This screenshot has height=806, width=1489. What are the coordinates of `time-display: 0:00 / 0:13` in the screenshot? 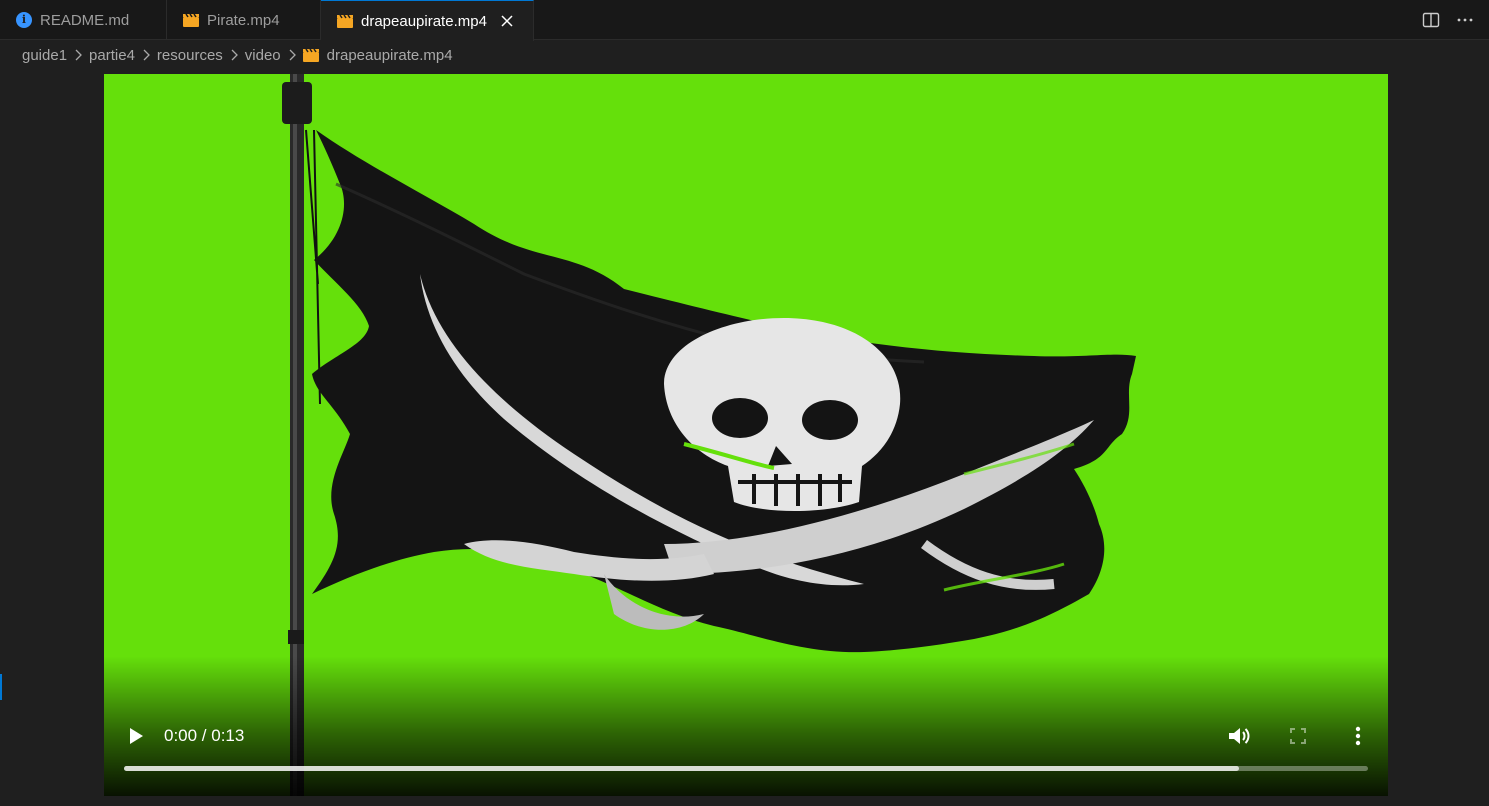 It's located at (204, 735).